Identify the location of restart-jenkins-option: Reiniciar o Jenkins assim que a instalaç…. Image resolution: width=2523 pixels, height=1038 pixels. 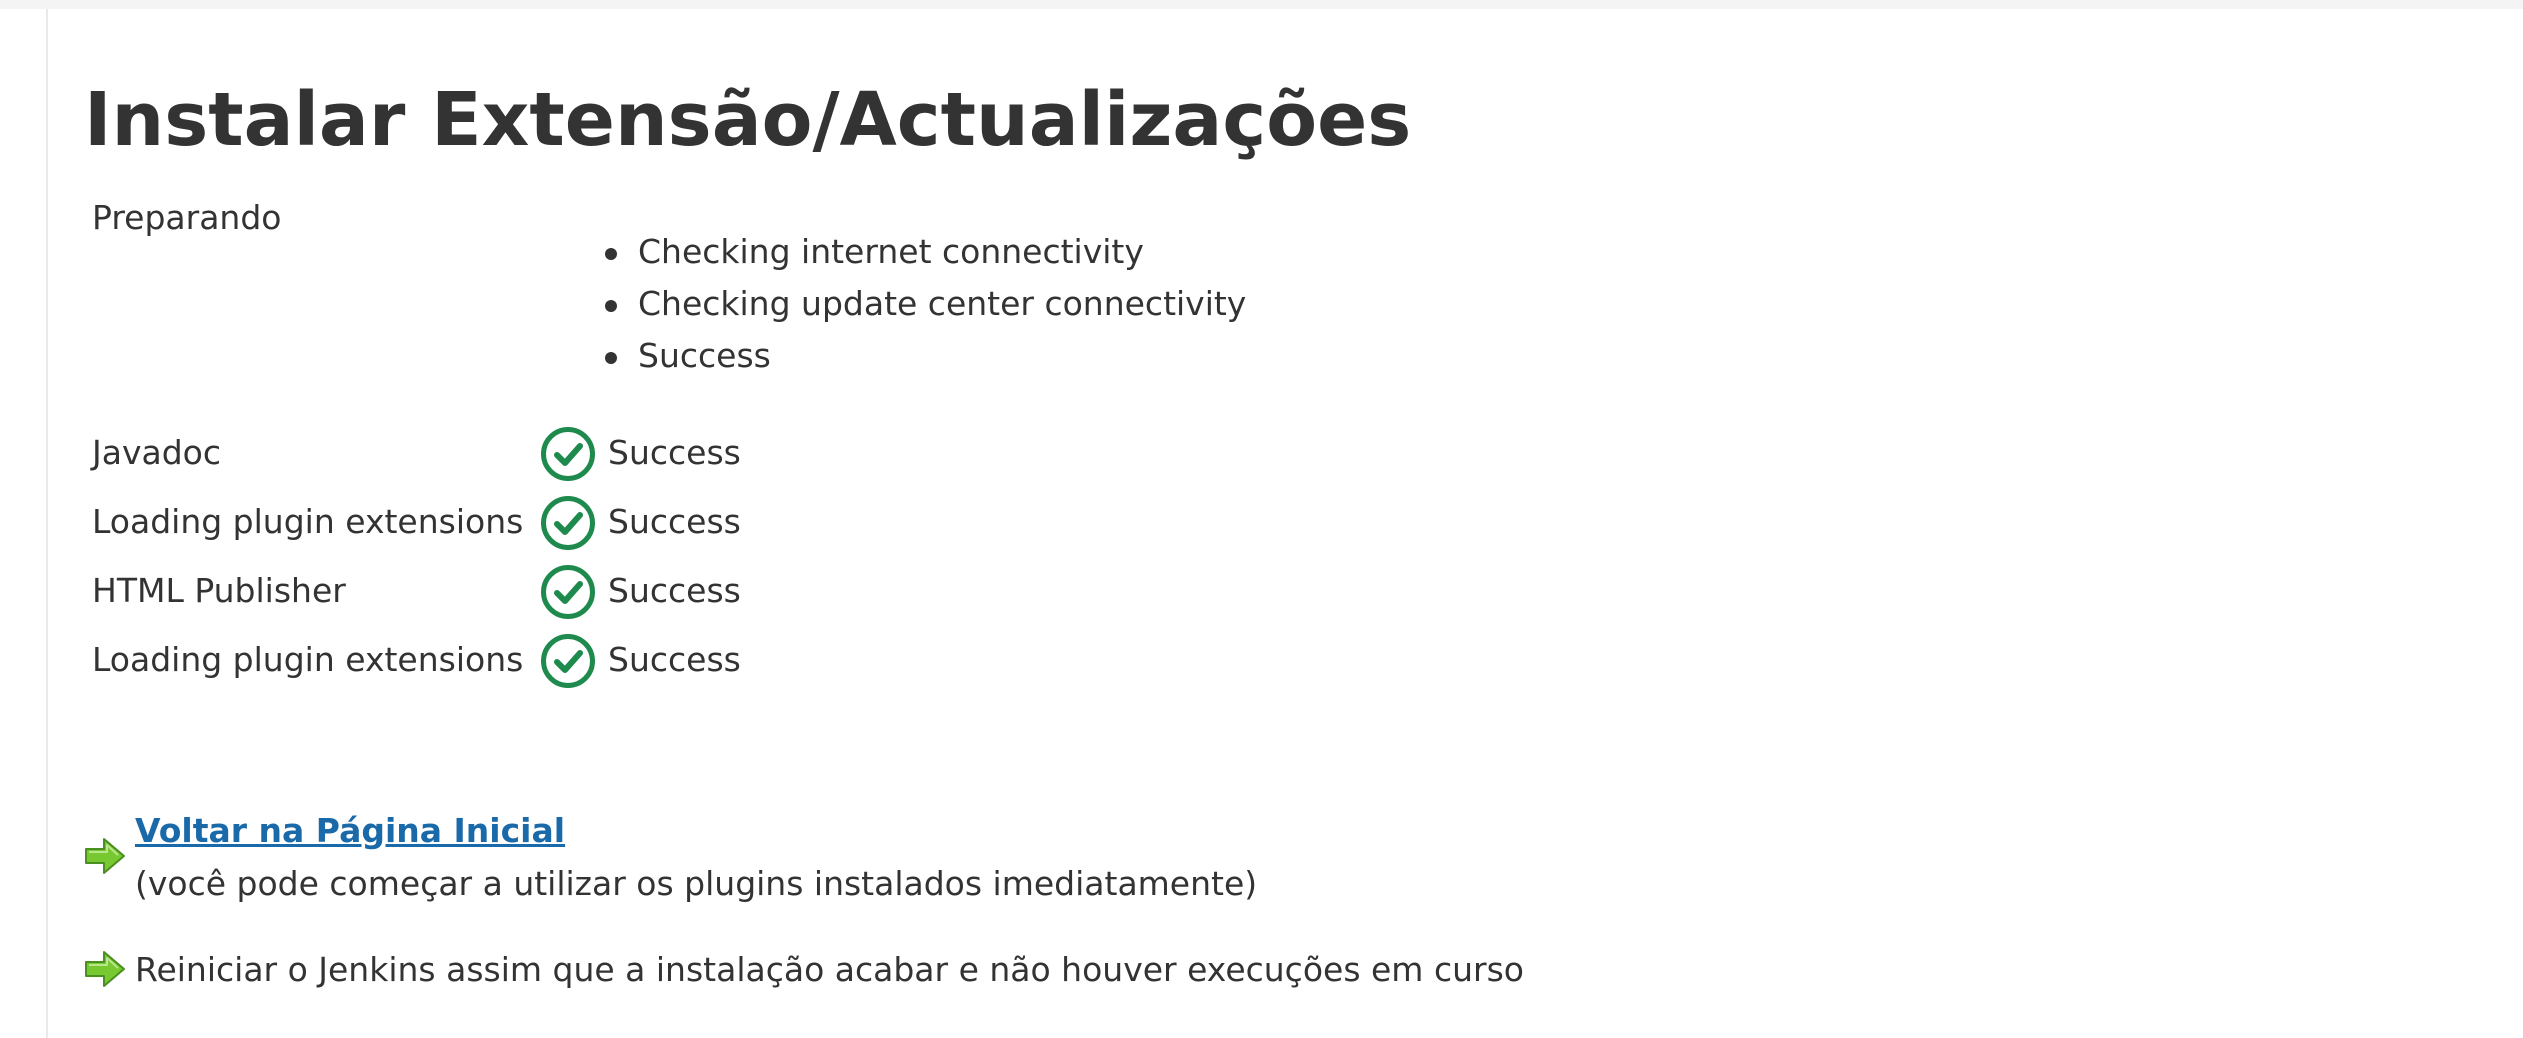
(829, 970).